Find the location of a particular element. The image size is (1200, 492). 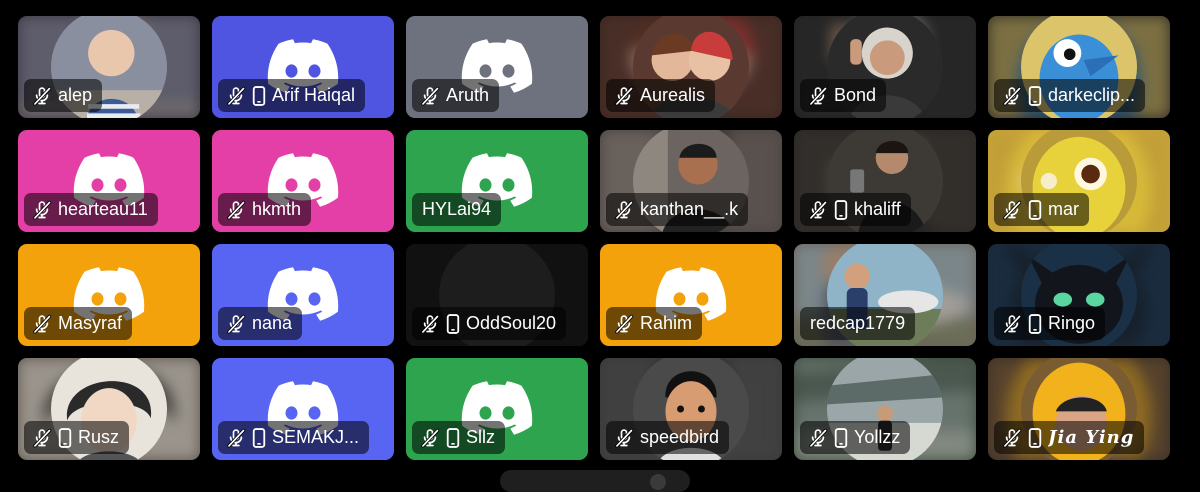

participant-name: Aurealis is located at coordinates (673, 95).